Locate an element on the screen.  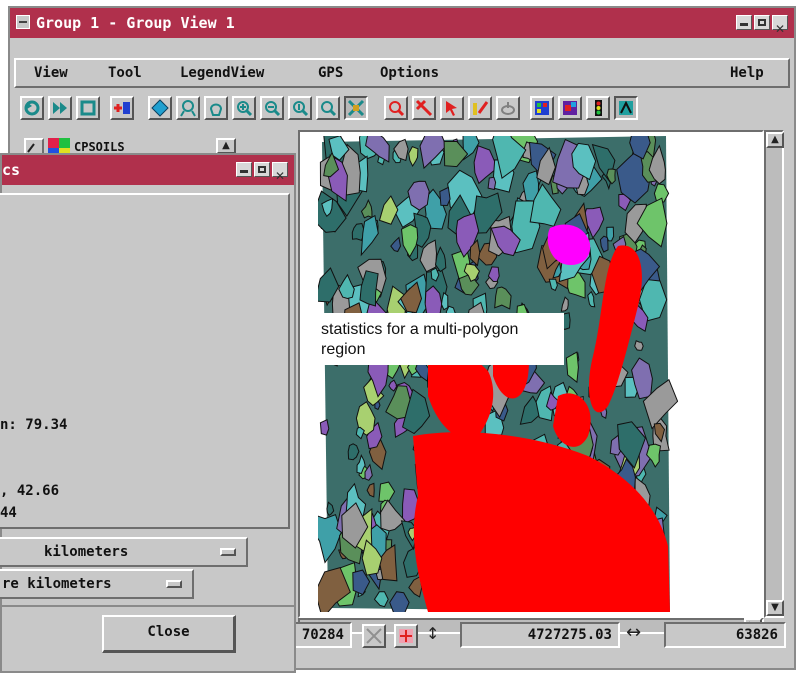
toolbar is located at coordinates (402, 110).